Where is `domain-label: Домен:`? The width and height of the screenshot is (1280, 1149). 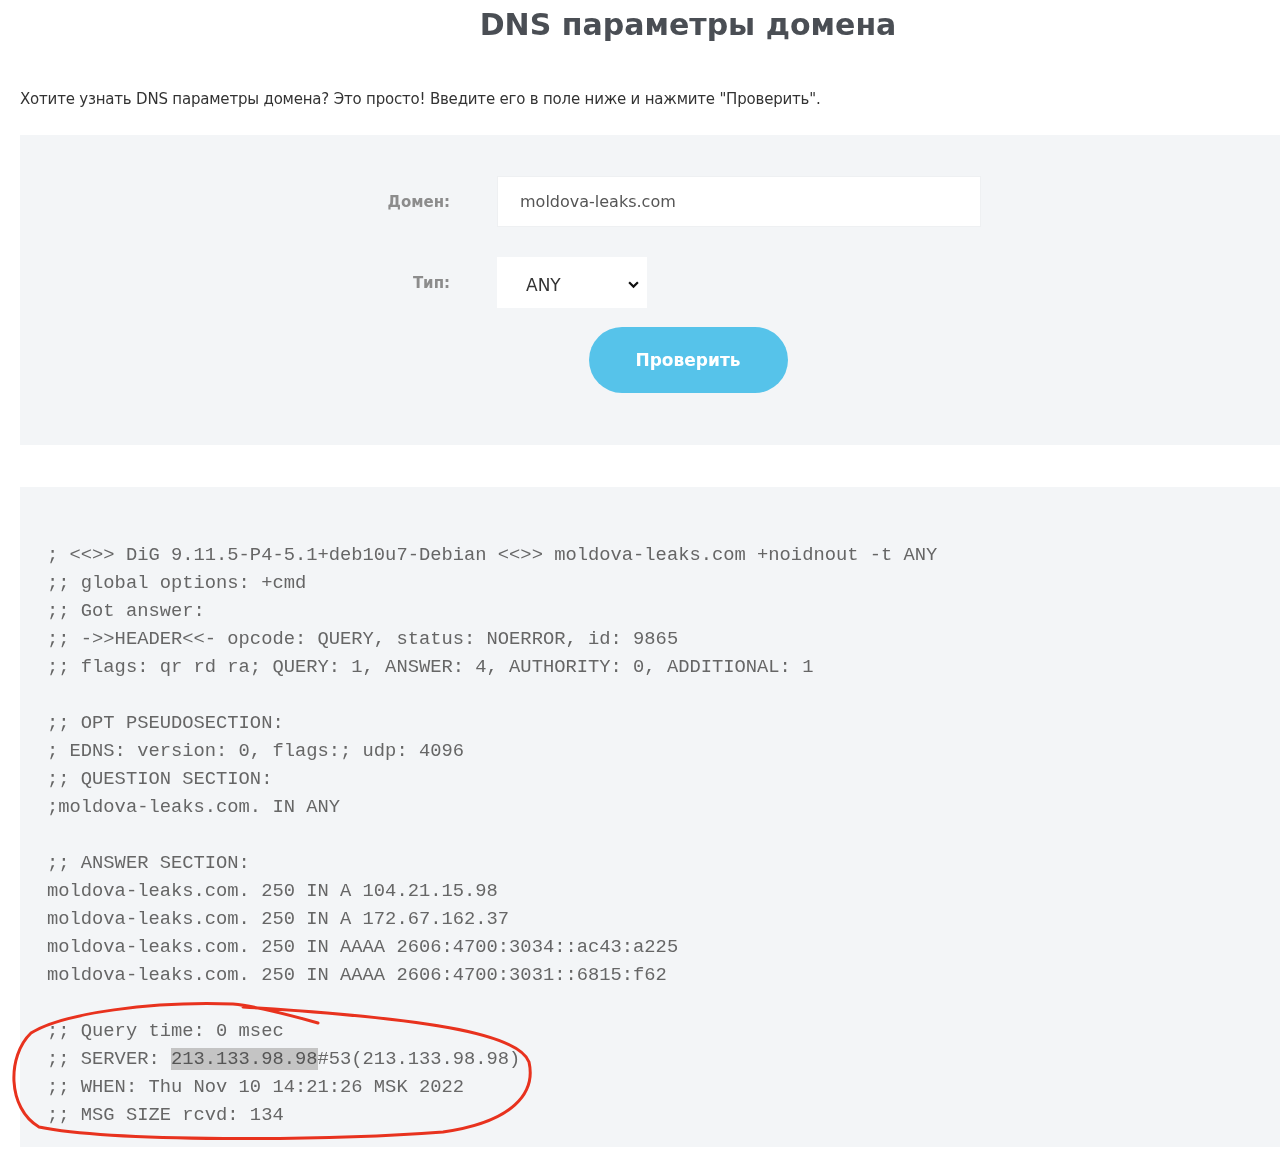
domain-label: Домен: is located at coordinates (418, 201).